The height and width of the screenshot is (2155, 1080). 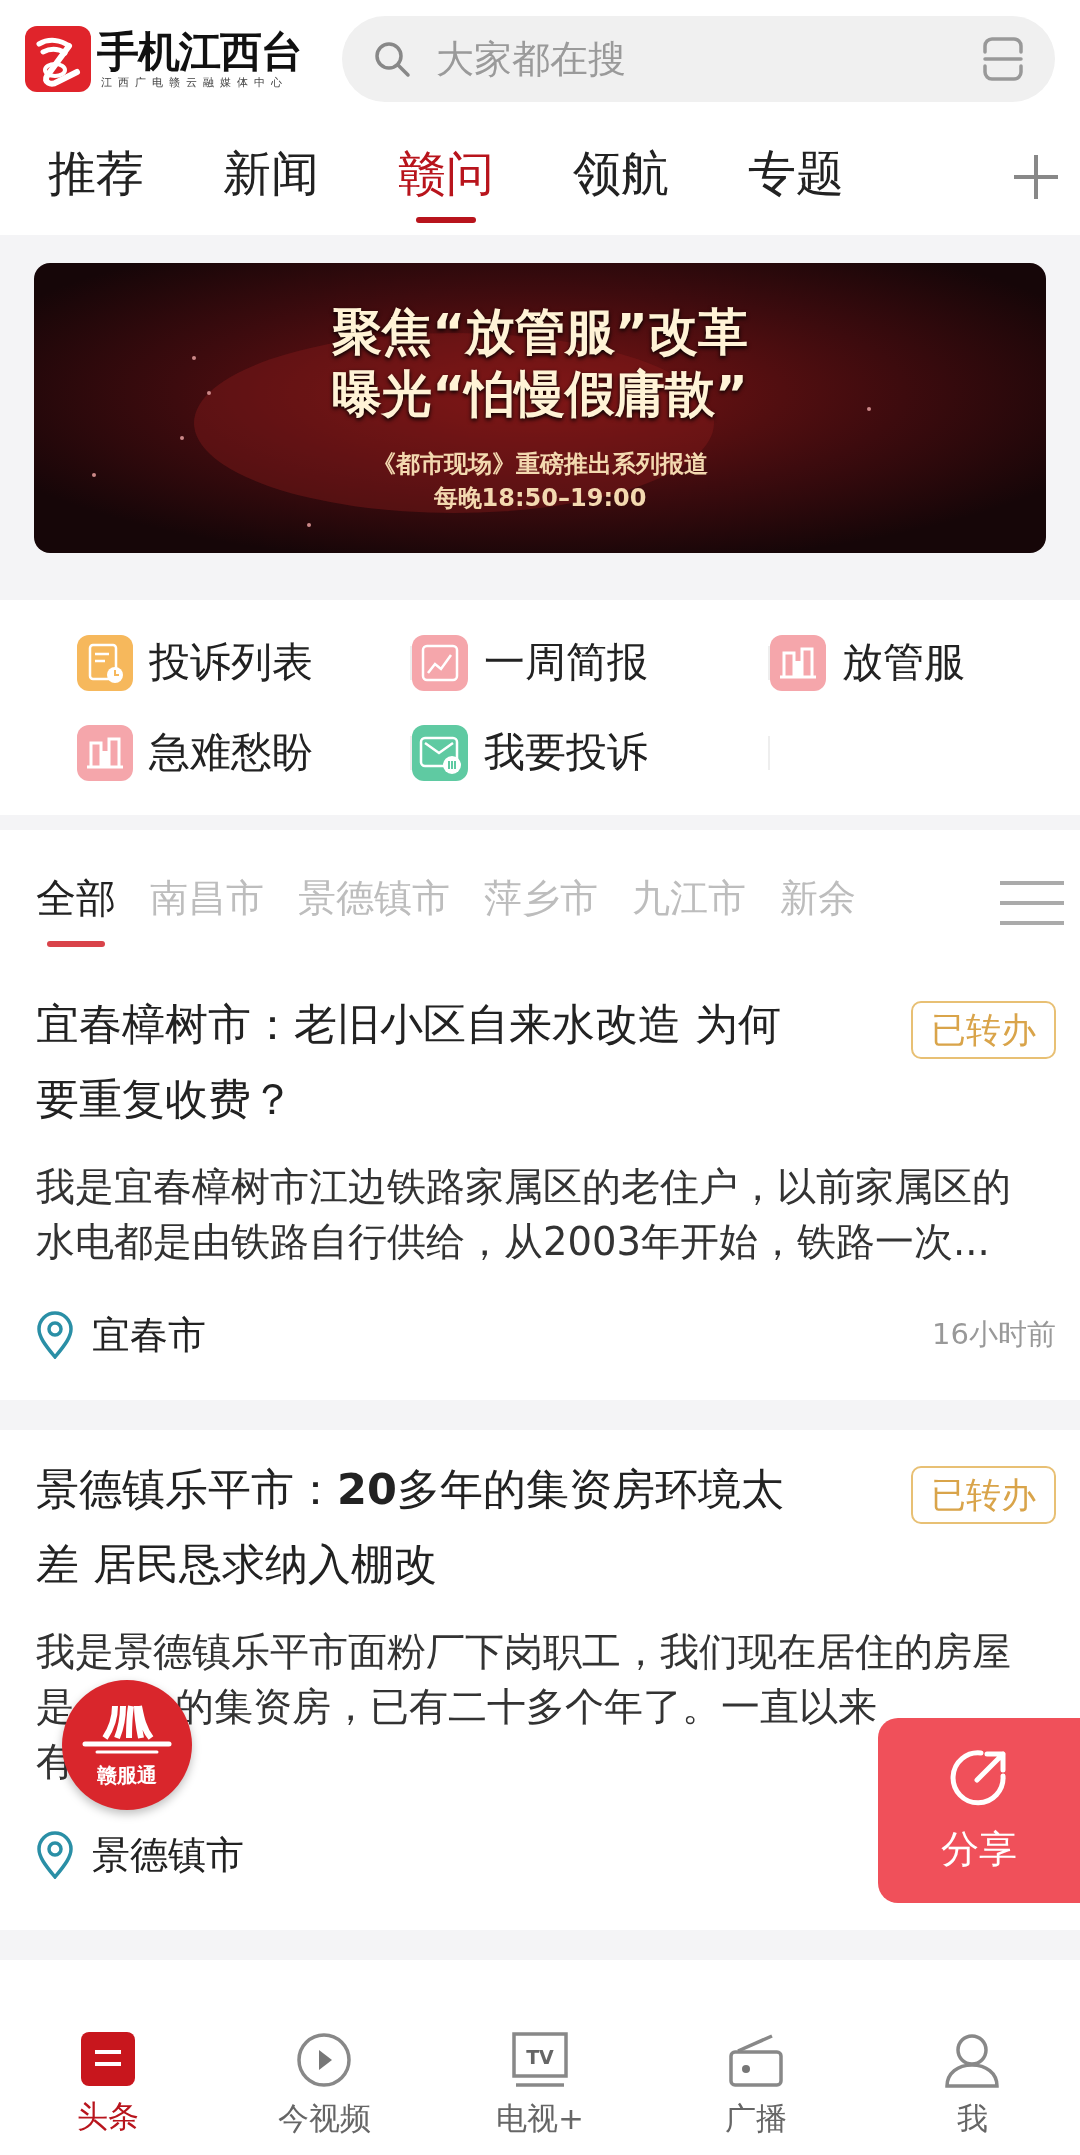 What do you see at coordinates (58, 59) in the screenshot?
I see `logo-icon` at bounding box center [58, 59].